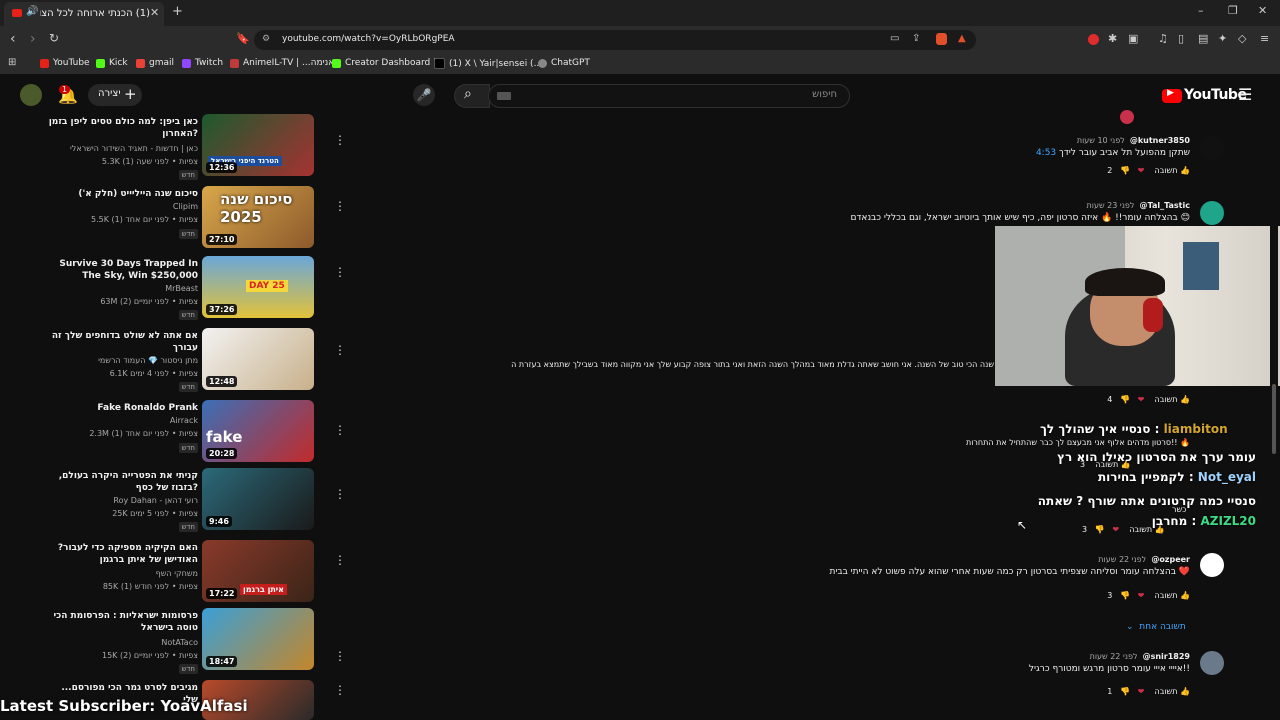 The width and height of the screenshot is (1280, 720). Describe the element at coordinates (1222, 38) in the screenshot. I see `leo-ai-icon: ✦` at that location.